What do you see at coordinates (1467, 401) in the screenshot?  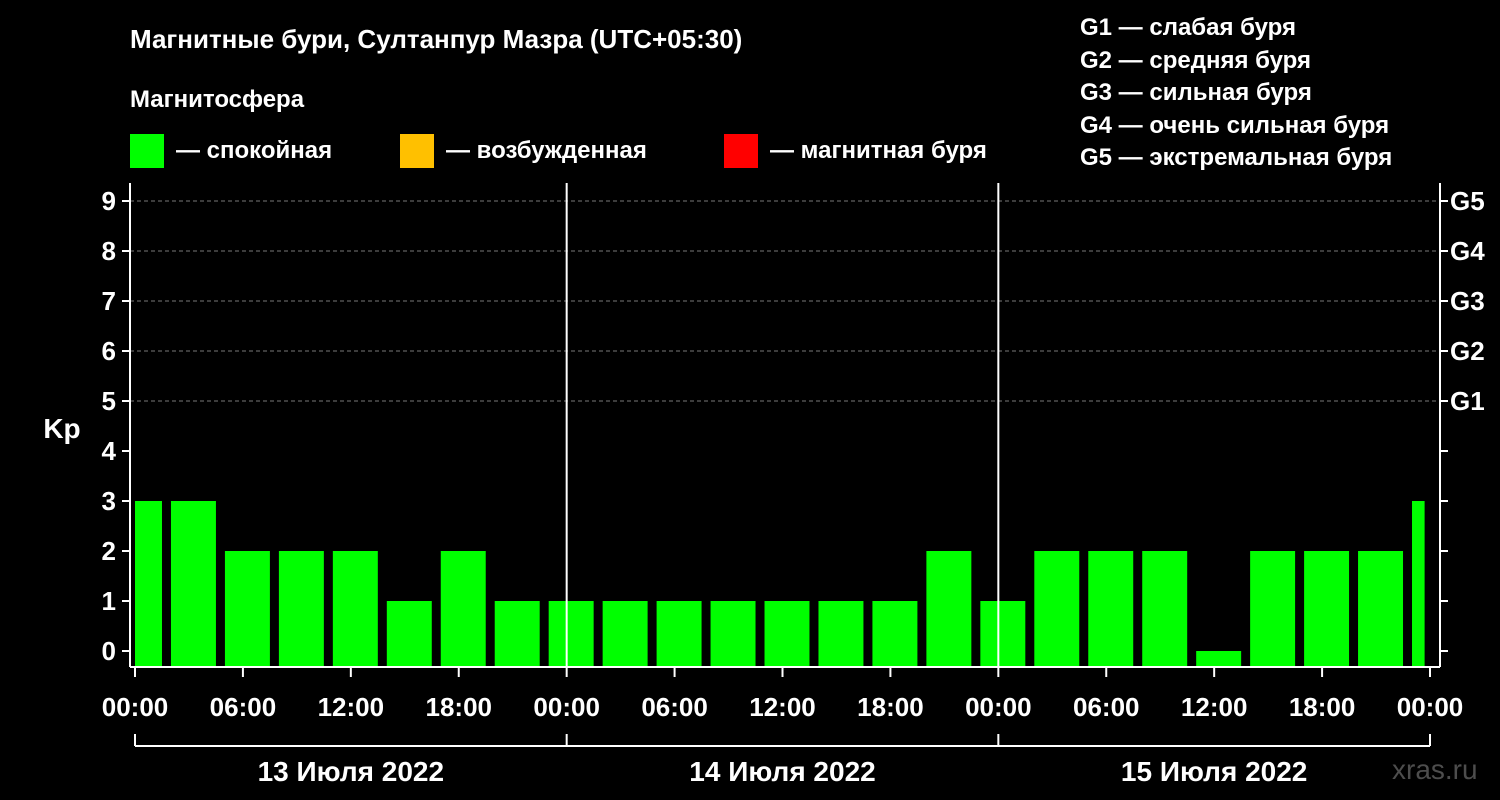 I see `g-level-label: G1` at bounding box center [1467, 401].